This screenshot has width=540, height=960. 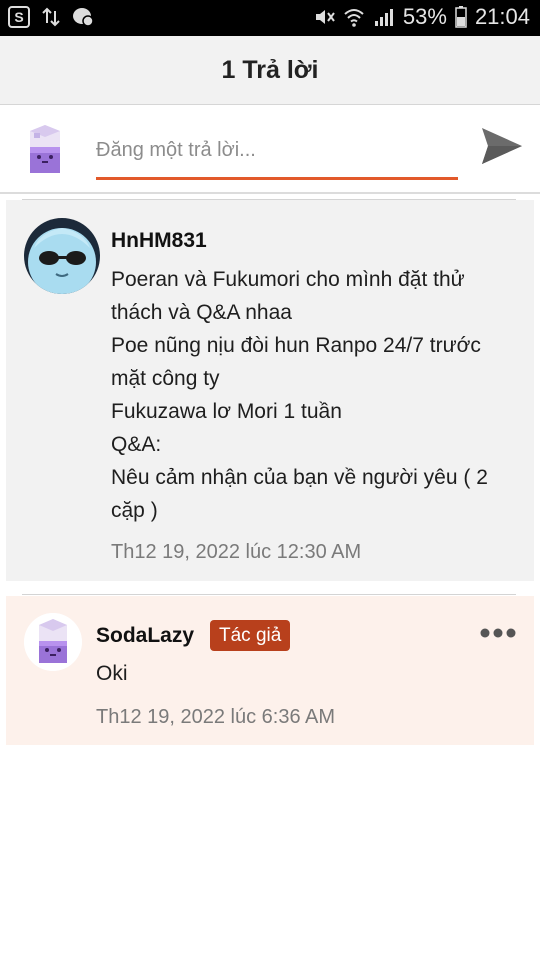 What do you see at coordinates (270, 18) in the screenshot?
I see `status-bar: S 53% 21:04` at bounding box center [270, 18].